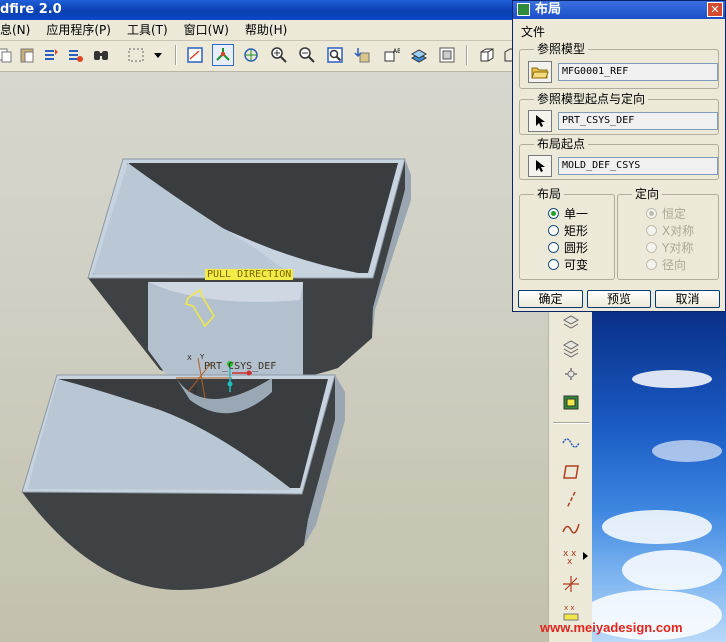 The image size is (726, 642). Describe the element at coordinates (189, 358) in the screenshot. I see `axis-x-label: X` at that location.